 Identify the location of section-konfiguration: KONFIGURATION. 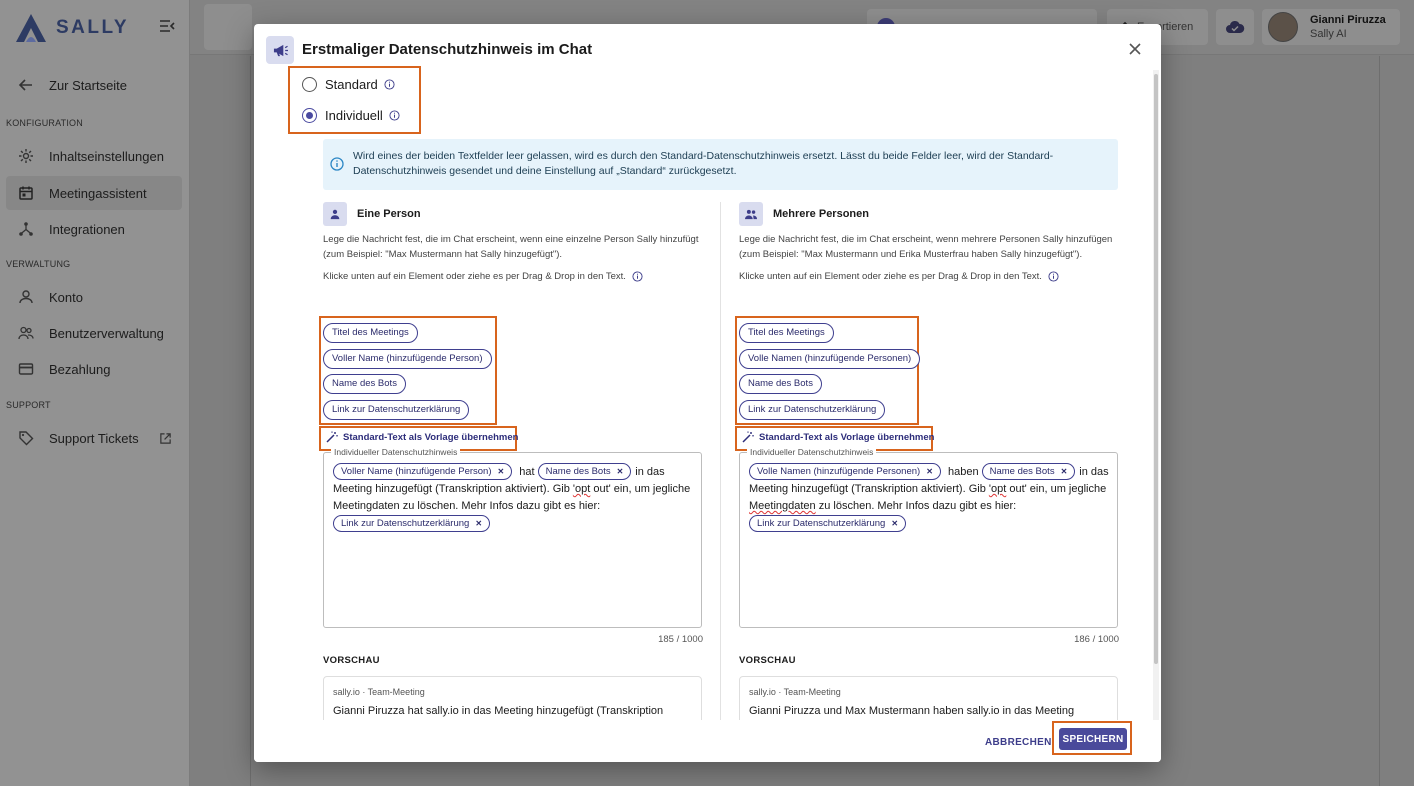
(44, 123).